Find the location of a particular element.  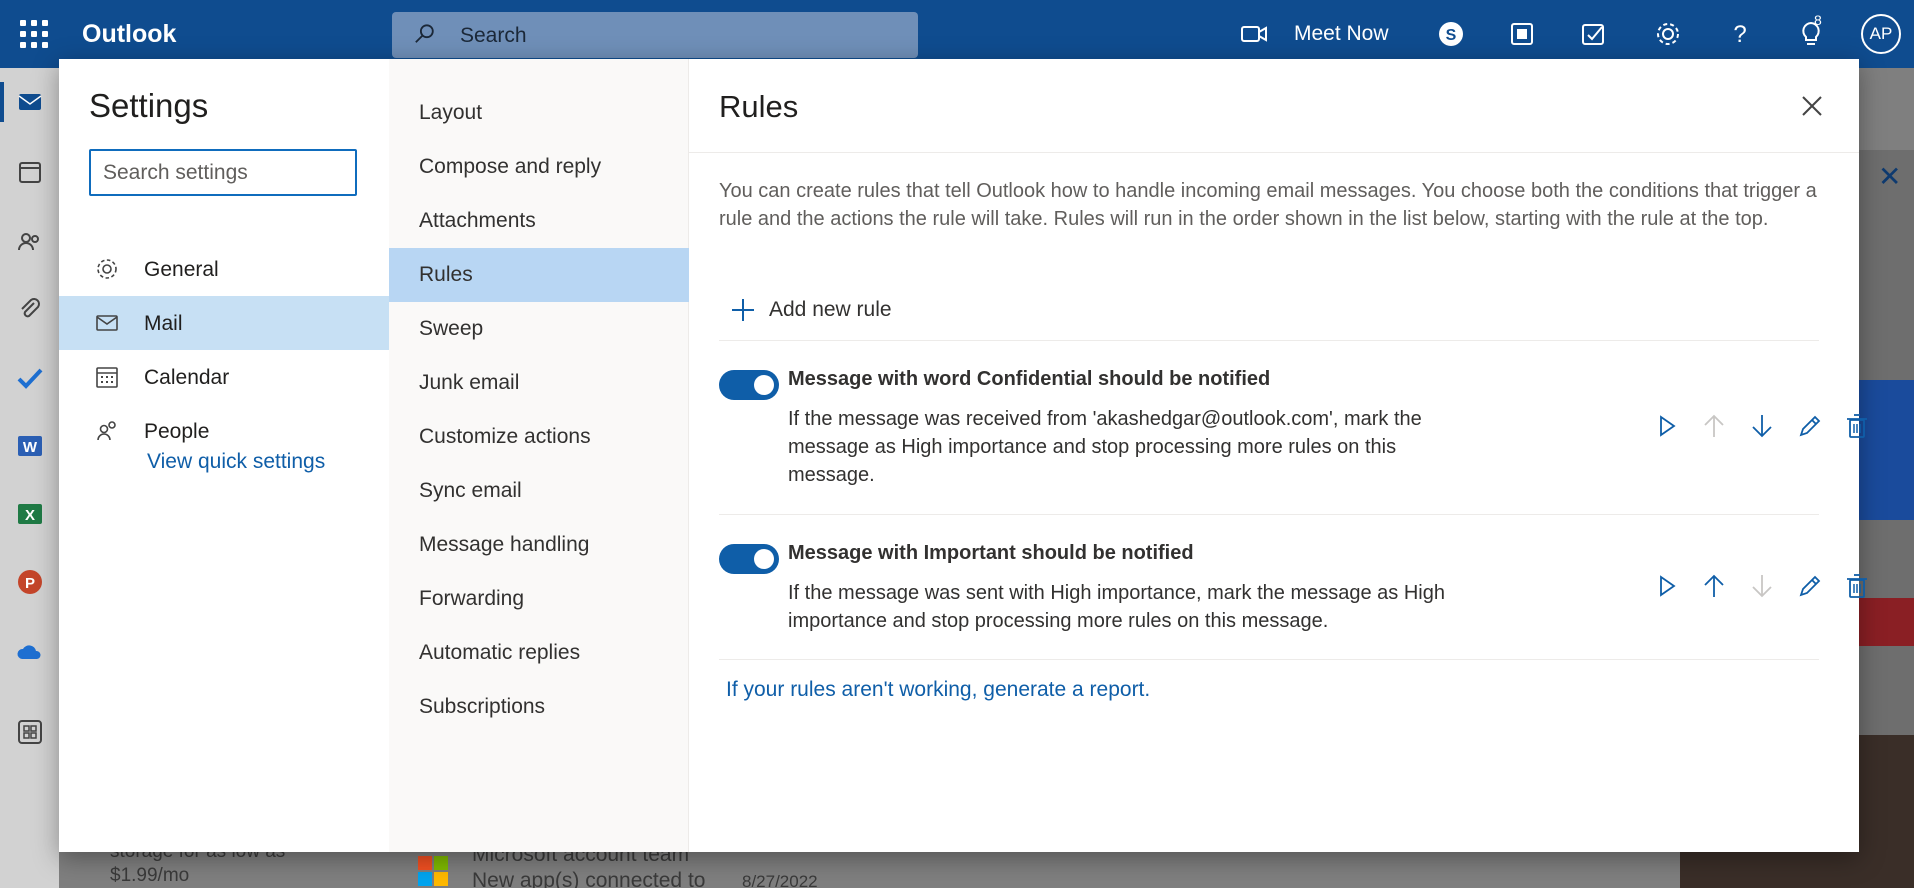

notification-badge: 8 is located at coordinates (1818, 20).